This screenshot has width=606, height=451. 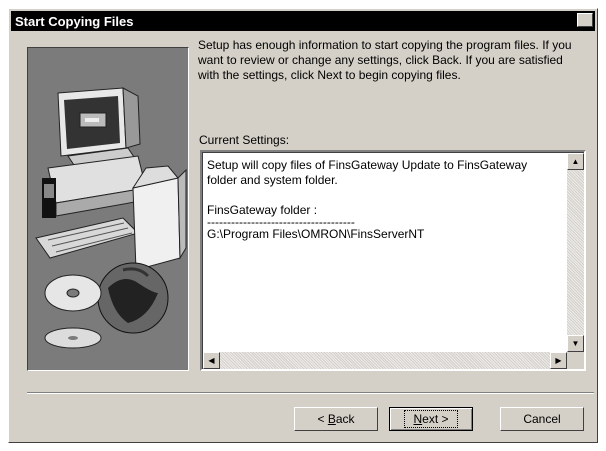 I want to click on scroll-up-button: ▲, so click(x=575, y=161).